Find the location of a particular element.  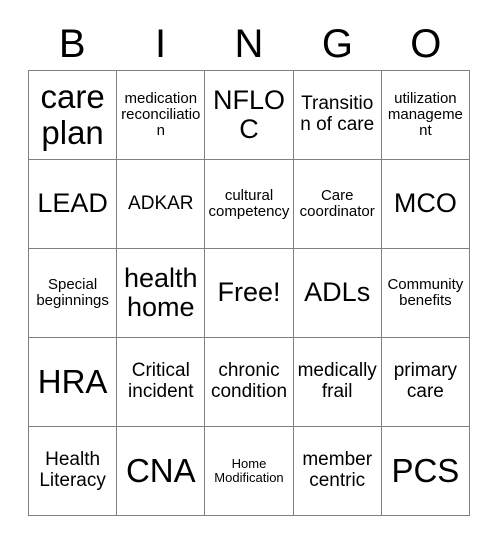

bingo-cell-label: chronic condition is located at coordinates (249, 381).